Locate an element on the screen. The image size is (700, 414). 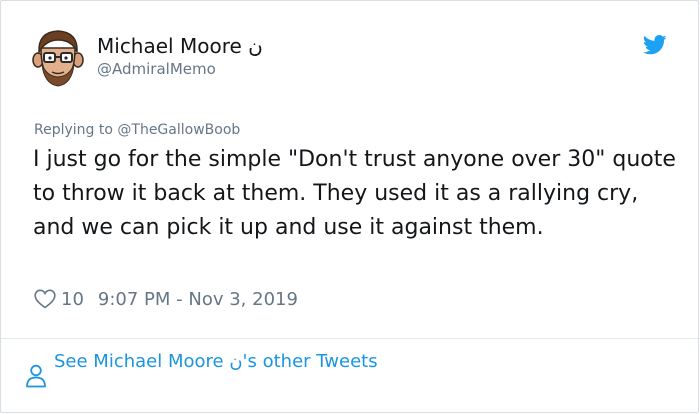
tweet-meta: 10 9:07 PM - Nov 3, 2019 is located at coordinates (166, 299).